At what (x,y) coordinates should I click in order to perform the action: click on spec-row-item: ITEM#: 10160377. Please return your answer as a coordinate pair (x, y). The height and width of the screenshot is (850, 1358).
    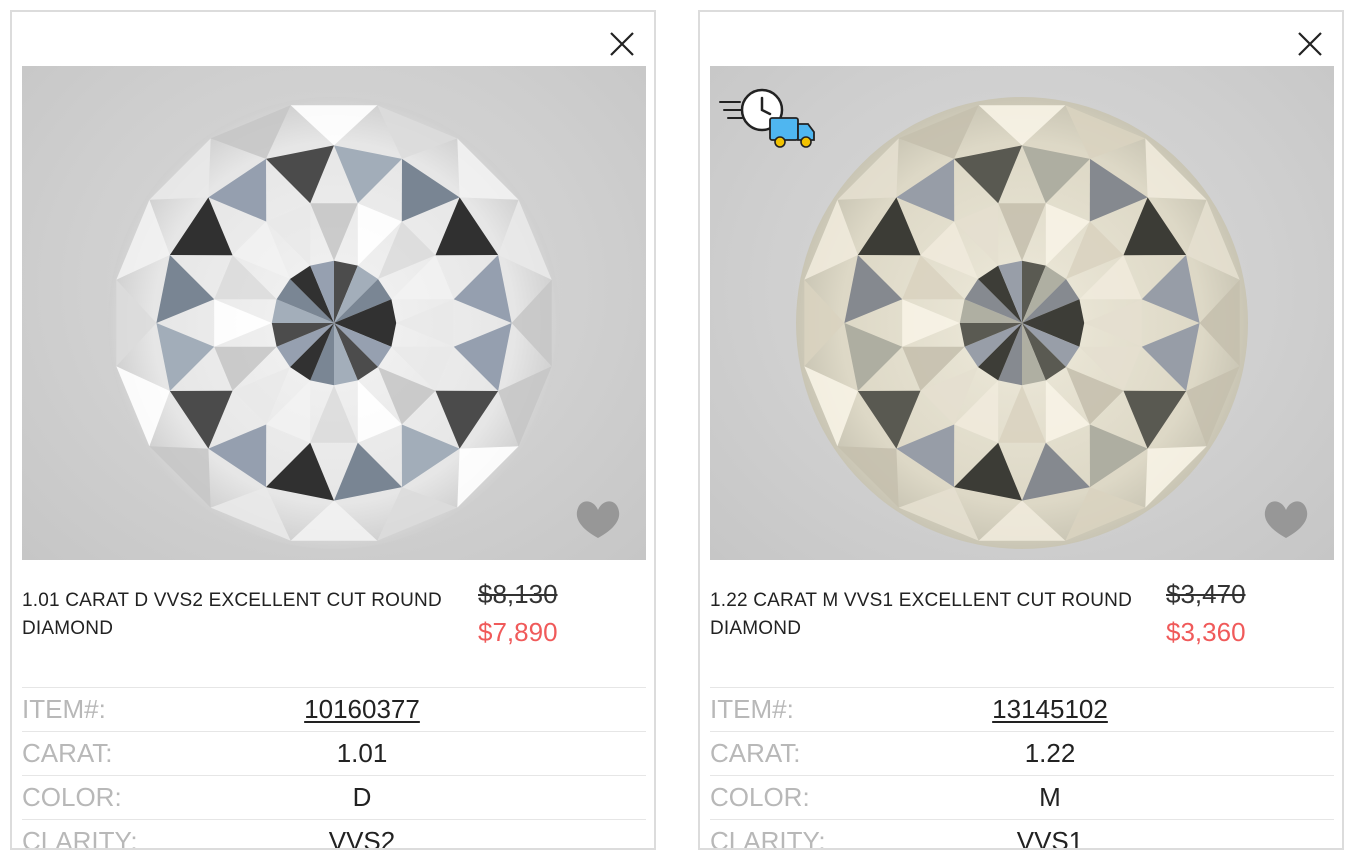
    Looking at the image, I should click on (334, 709).